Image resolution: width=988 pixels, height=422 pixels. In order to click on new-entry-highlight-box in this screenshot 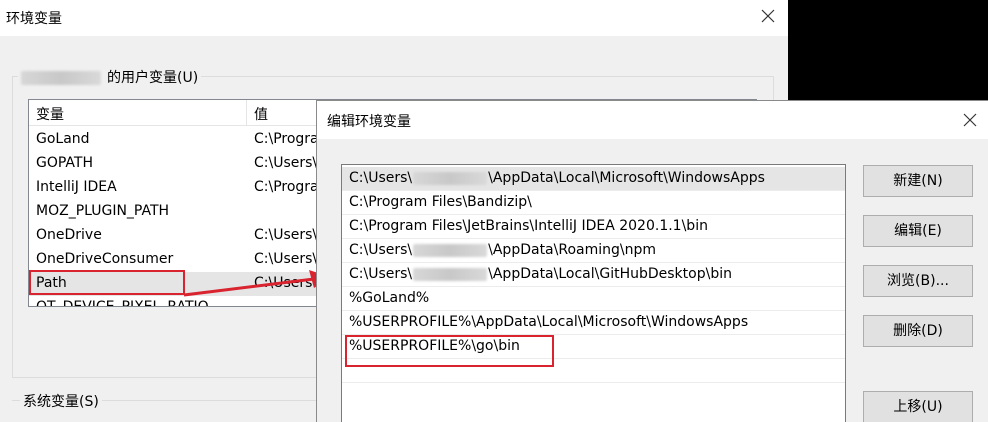, I will do `click(449, 351)`.